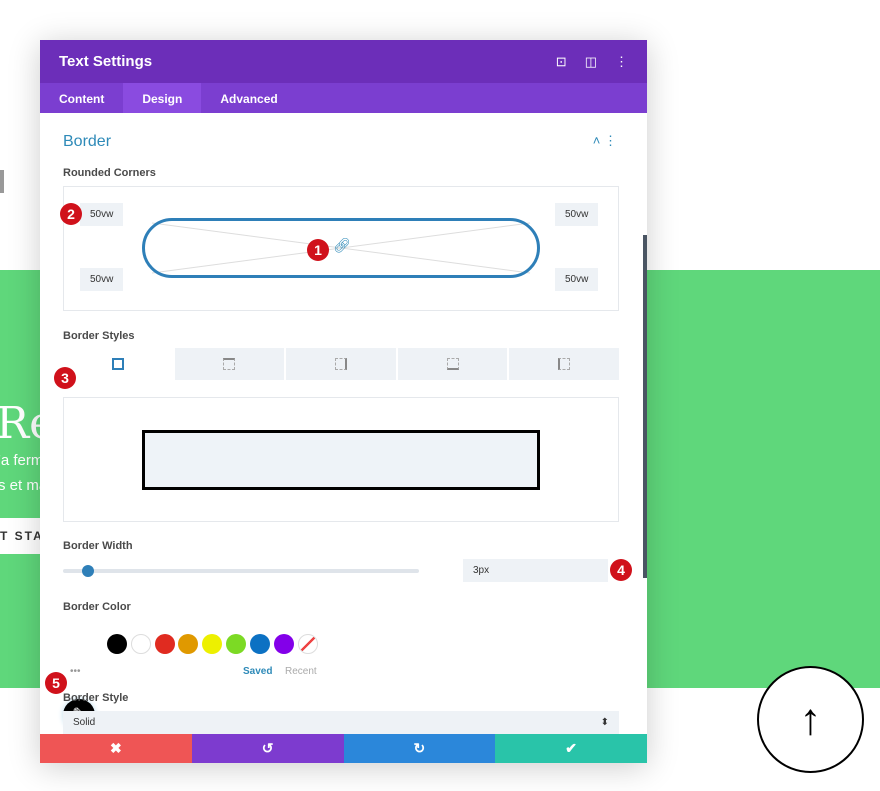 The height and width of the screenshot is (791, 880). What do you see at coordinates (561, 62) in the screenshot?
I see `fullscreen-icon: ⊡` at bounding box center [561, 62].